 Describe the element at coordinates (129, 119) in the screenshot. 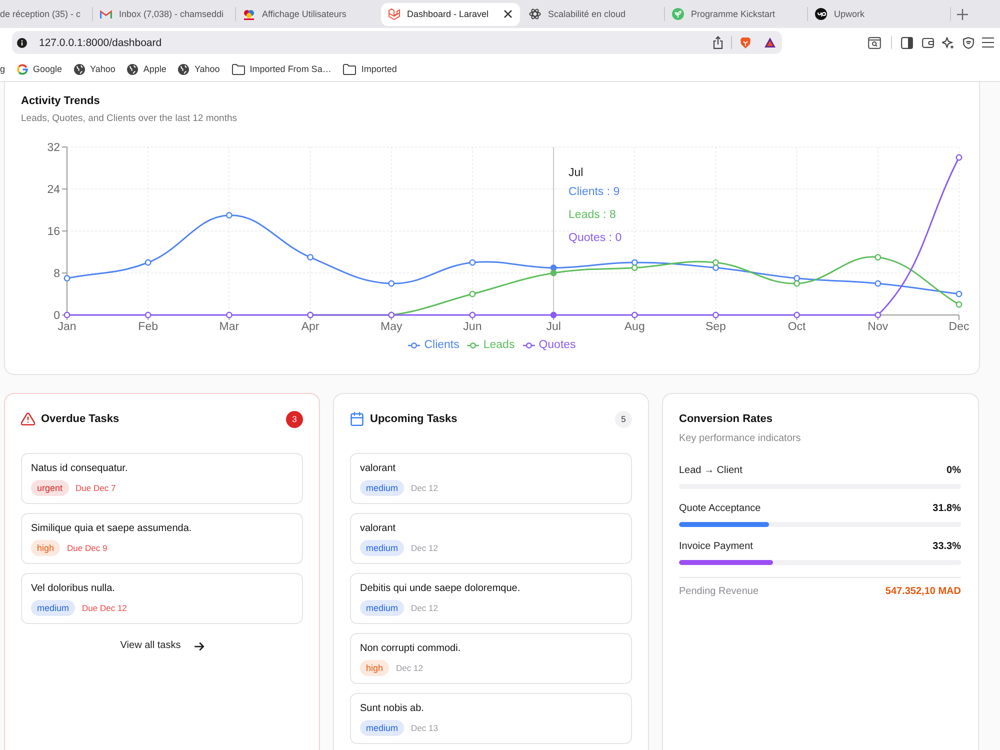

I see `card-subtitle: Leads, Quotes, and Clients over the last 12 months` at that location.